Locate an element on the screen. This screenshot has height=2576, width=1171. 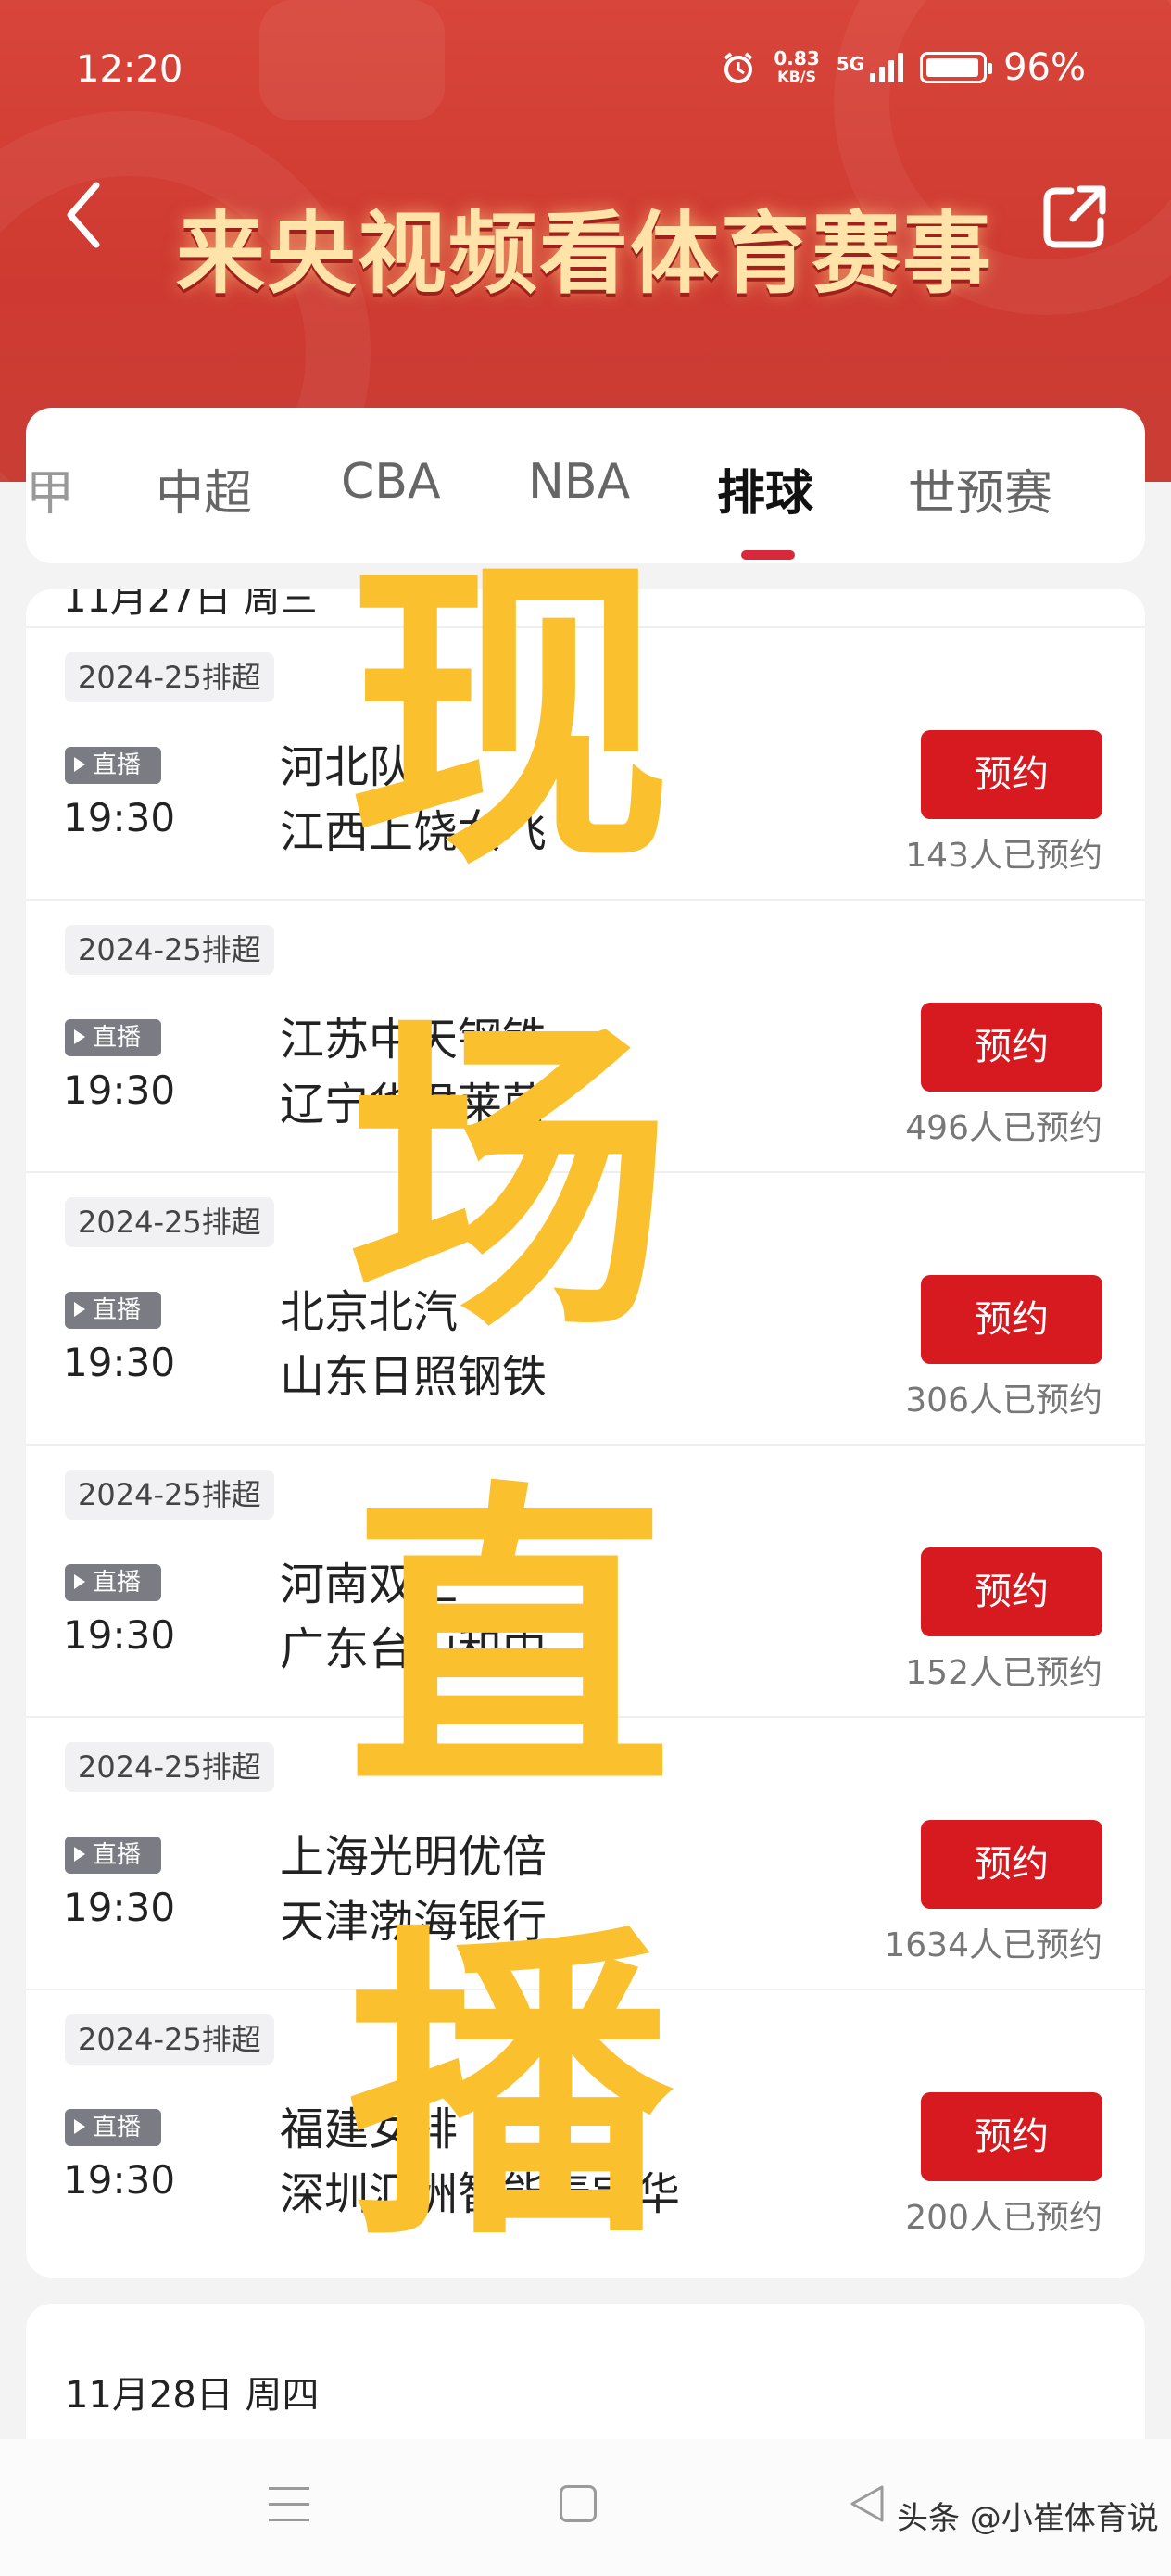
net-speed-value: 0.83 is located at coordinates (797, 58).